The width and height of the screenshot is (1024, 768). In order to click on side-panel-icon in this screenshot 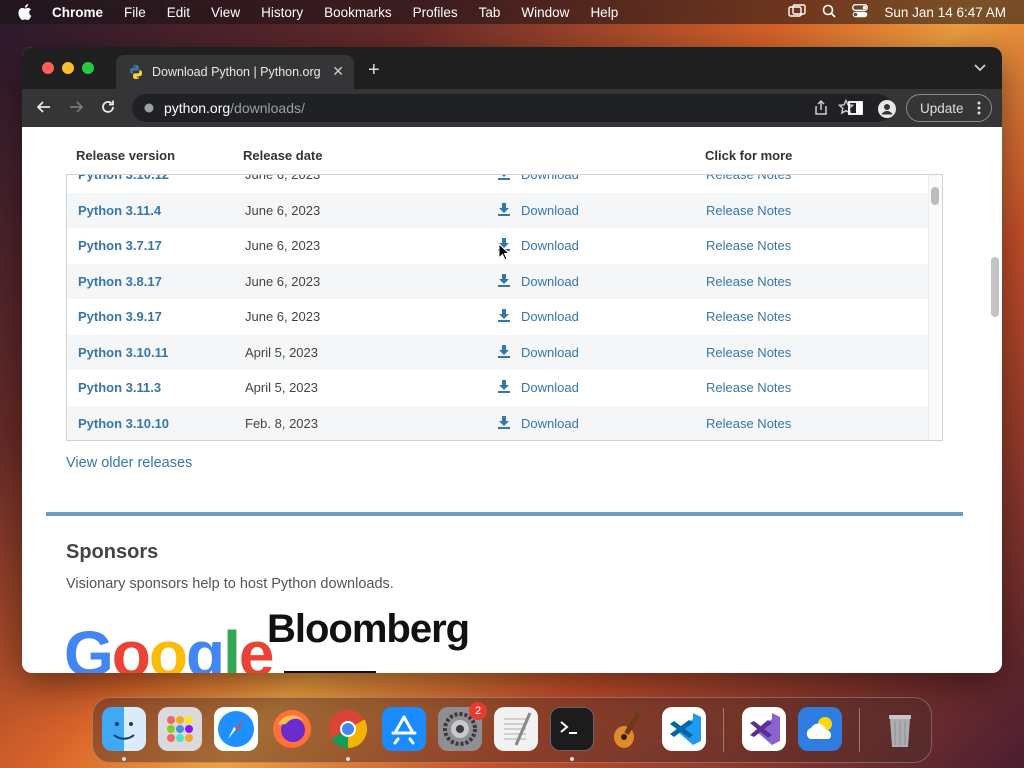, I will do `click(855, 110)`.